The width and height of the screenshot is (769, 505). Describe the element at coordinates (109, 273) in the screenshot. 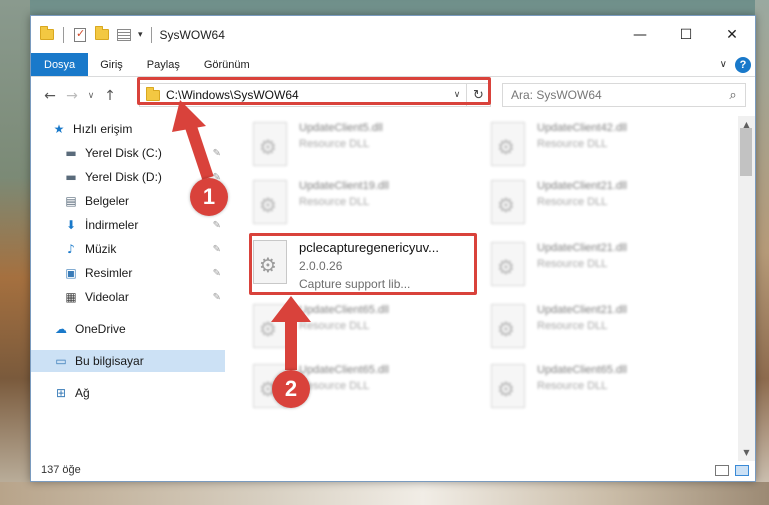

I see `sidebar-item-label: Resimler` at that location.